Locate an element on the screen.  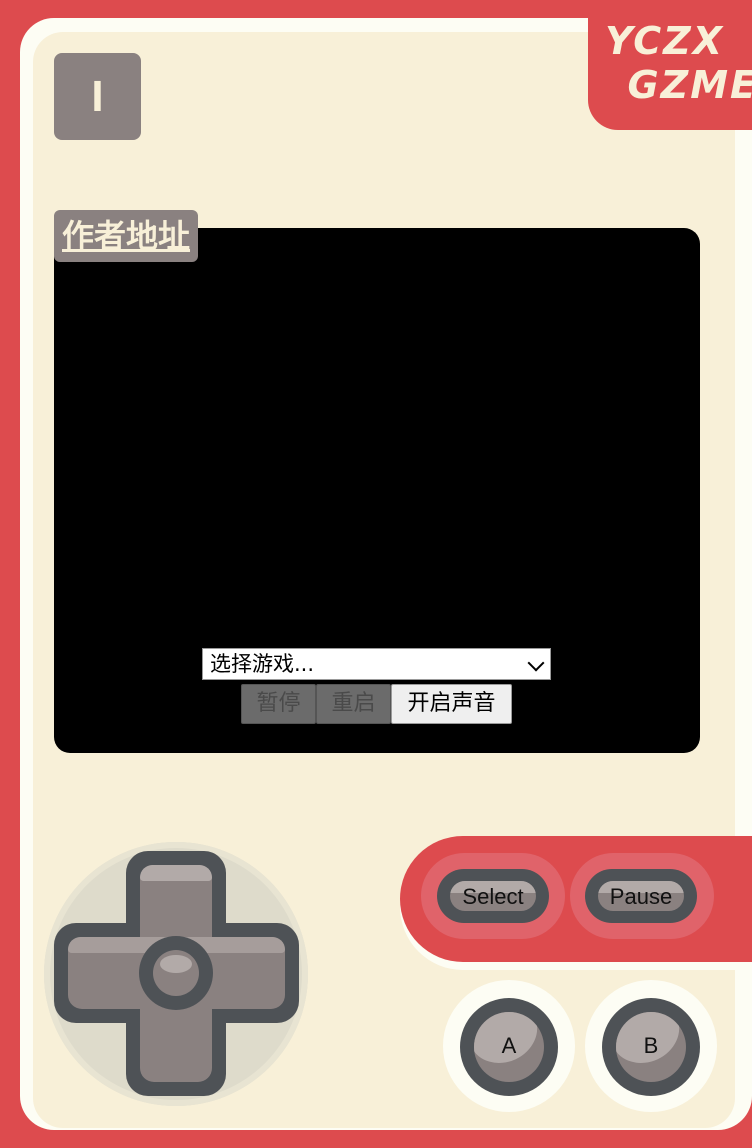
brand-line-1: YCZX is located at coordinates (664, 41).